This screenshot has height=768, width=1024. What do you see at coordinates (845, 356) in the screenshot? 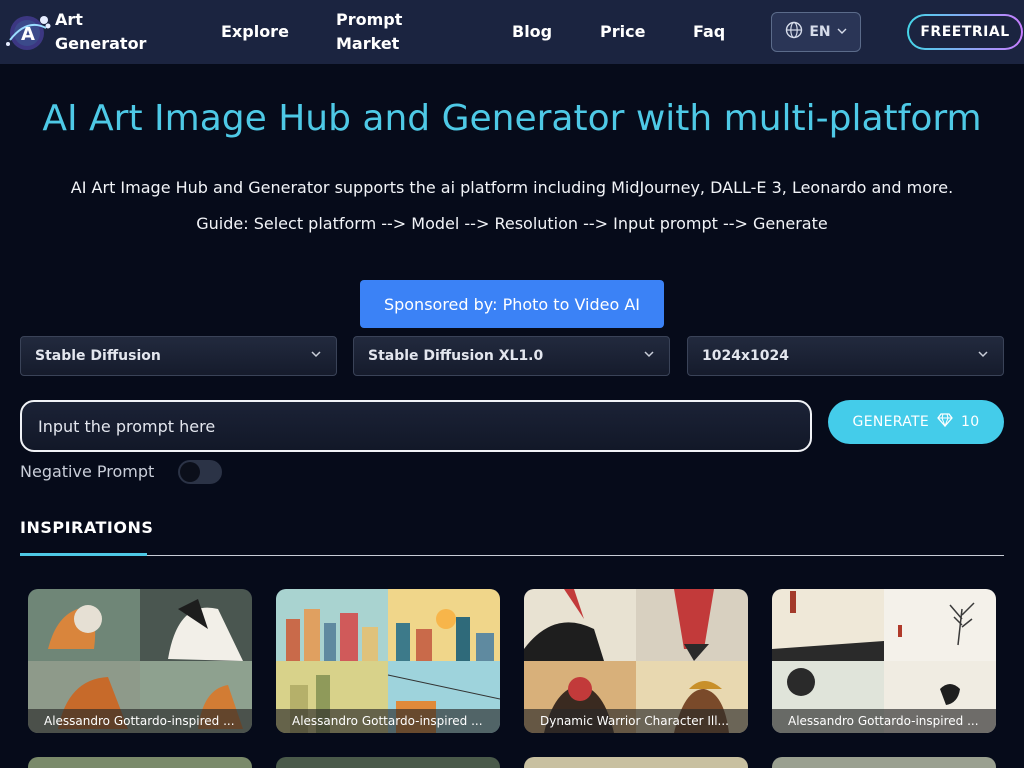
I see `resolution-select: 1024x1024` at bounding box center [845, 356].